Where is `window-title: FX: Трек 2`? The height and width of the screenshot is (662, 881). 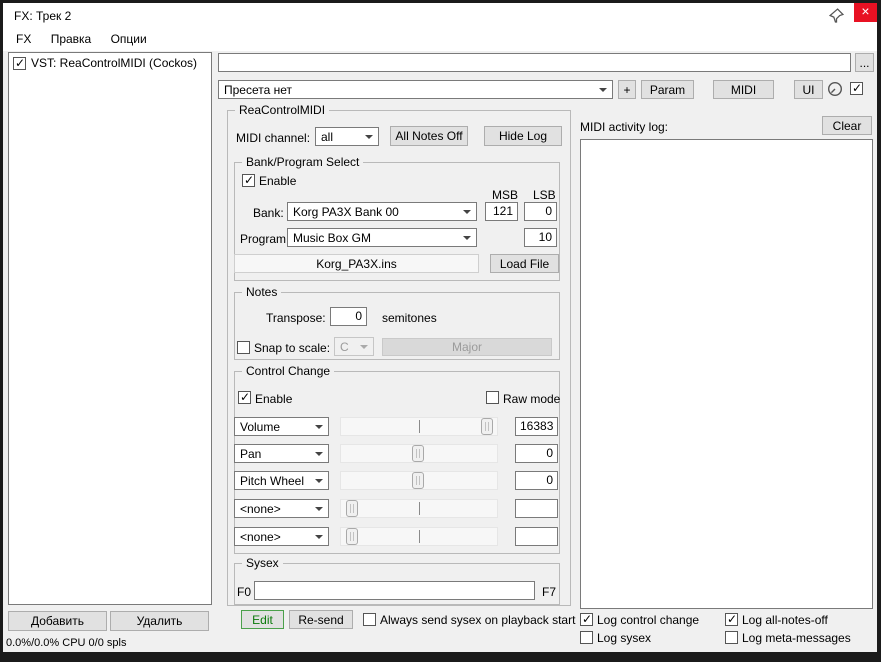
window-title: FX: Трек 2 is located at coordinates (43, 16).